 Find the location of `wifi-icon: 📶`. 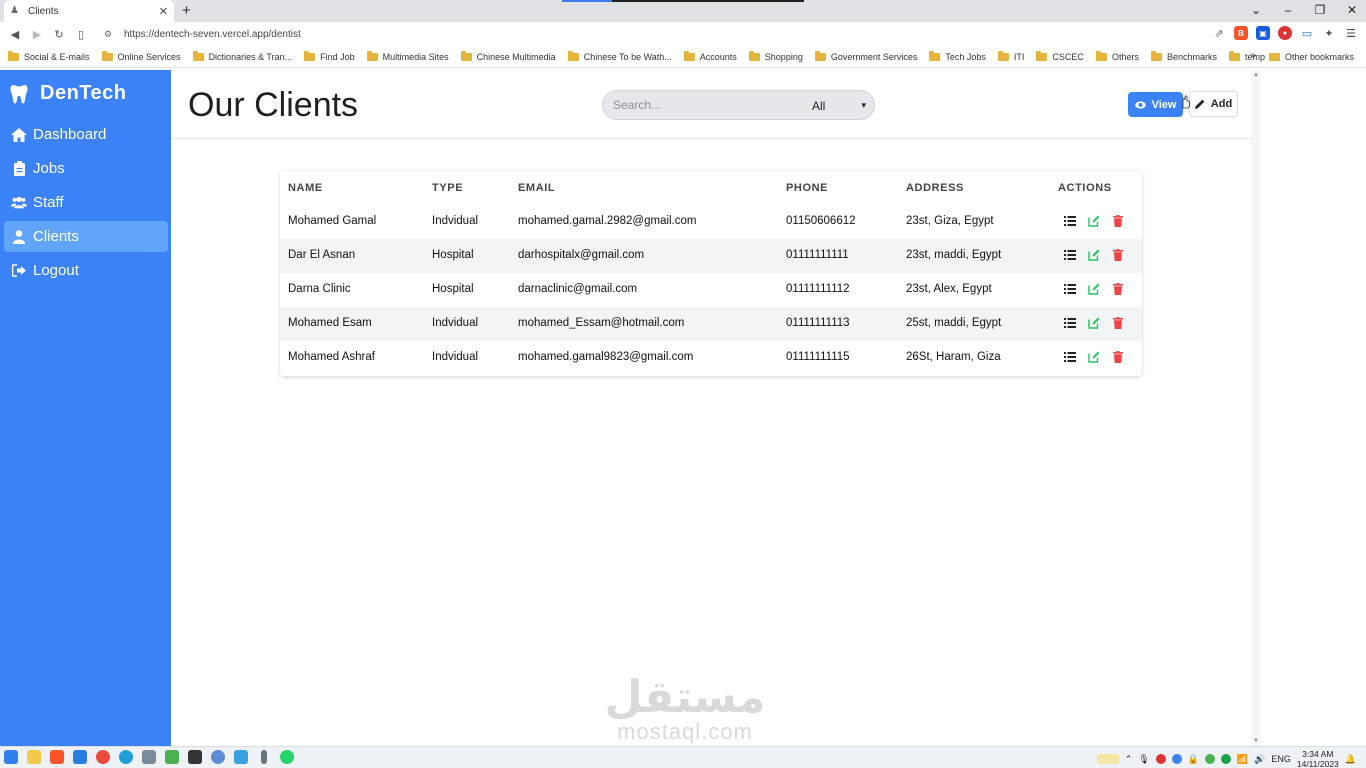

wifi-icon: 📶 is located at coordinates (1242, 759).